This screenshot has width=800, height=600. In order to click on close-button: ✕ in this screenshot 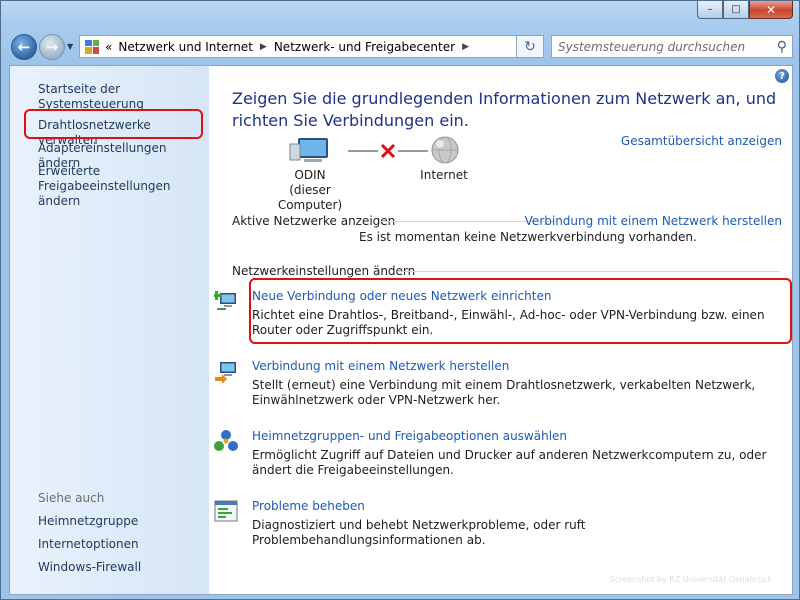, I will do `click(771, 10)`.